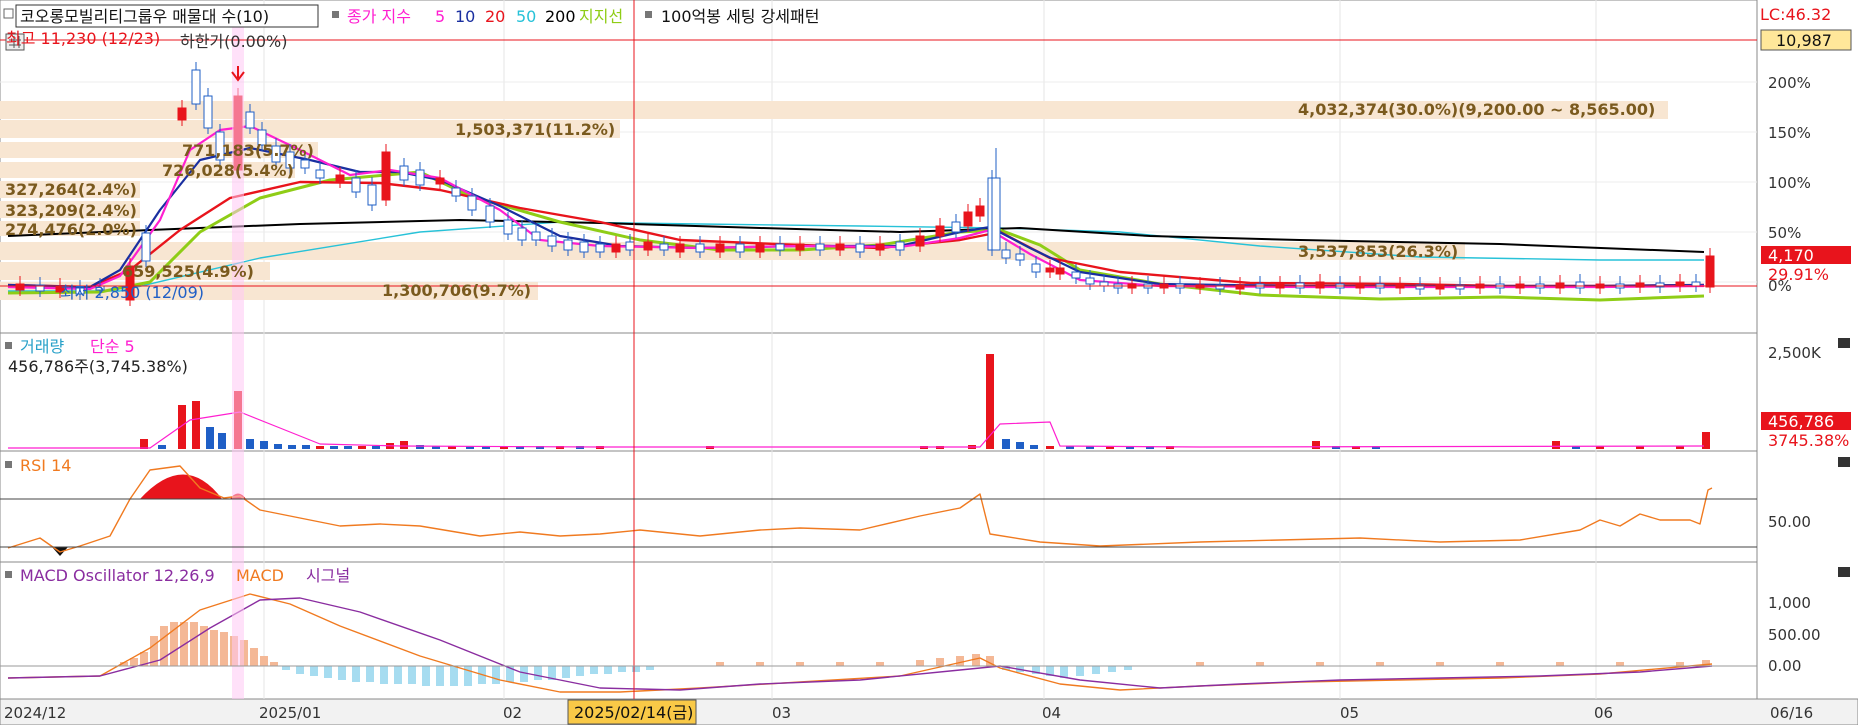 This screenshot has width=1858, height=725. I want to click on close-rsi-panel-icon, so click(1844, 462).